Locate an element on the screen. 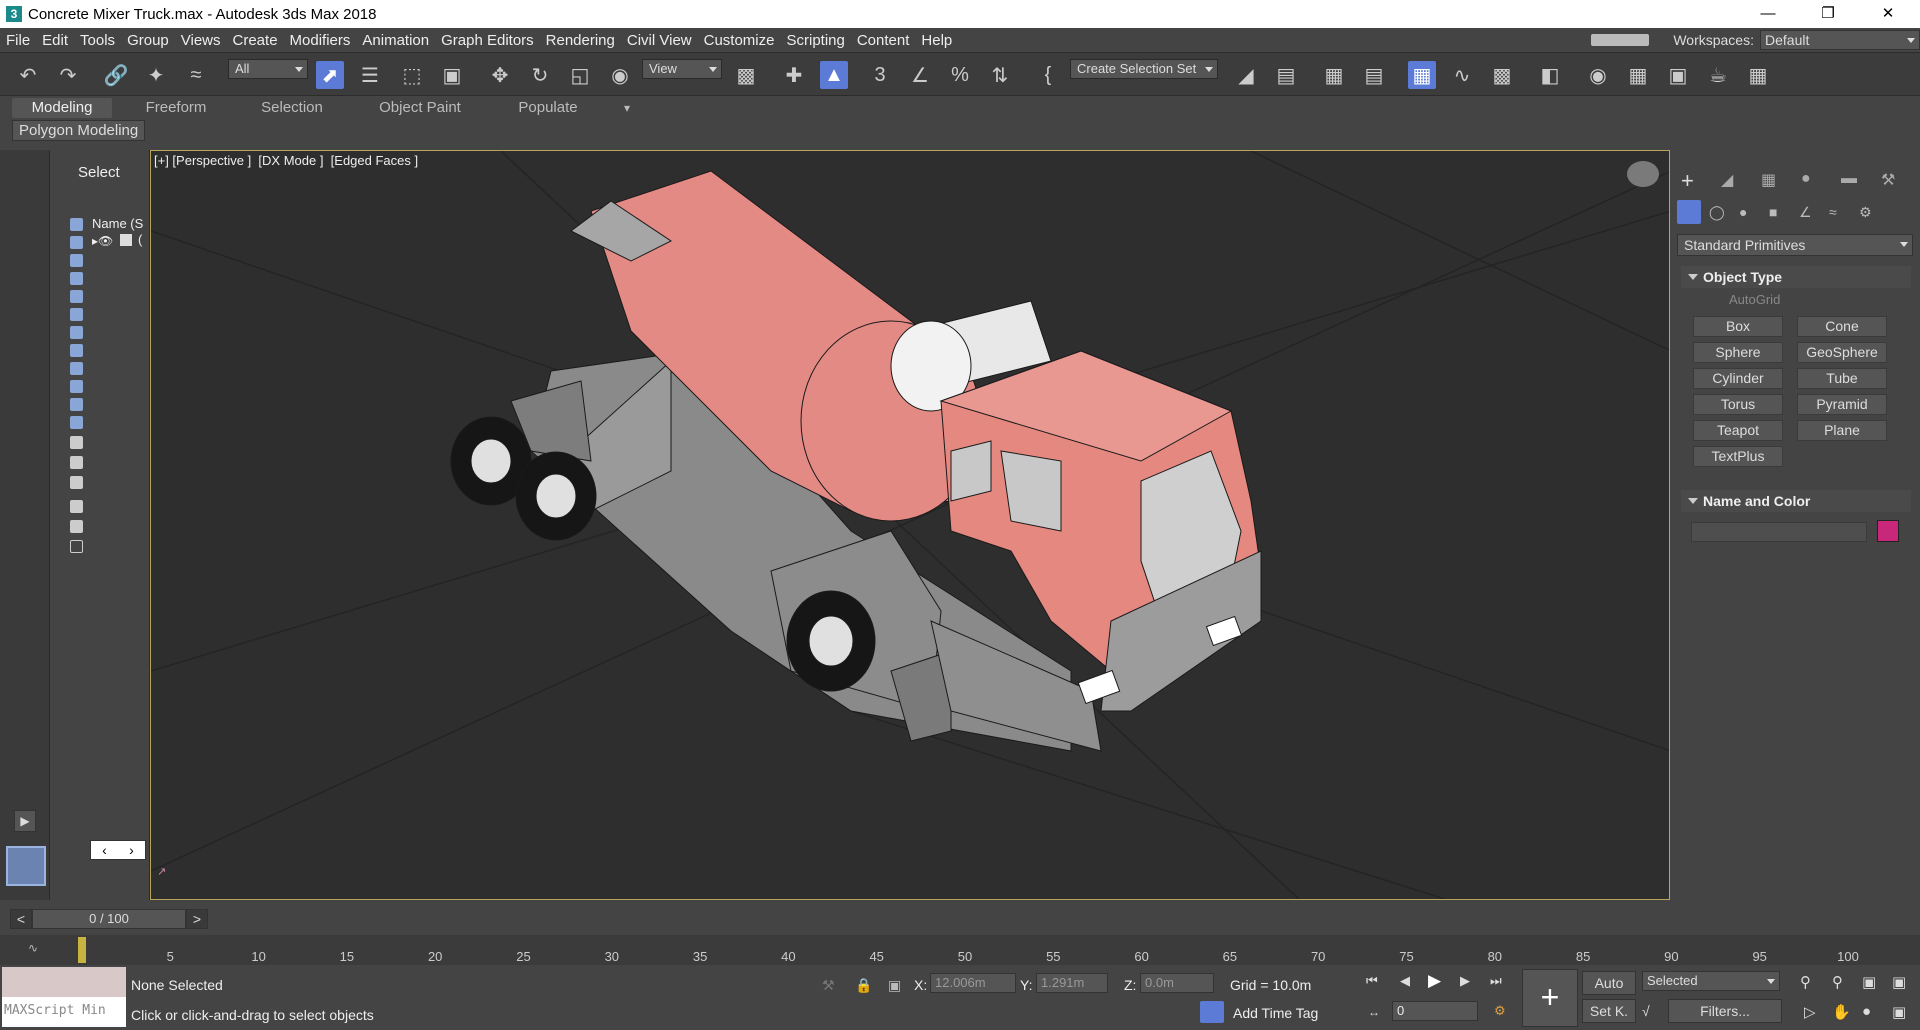 The image size is (1920, 1030). object-type-rollout: Object Type is located at coordinates (1796, 277).